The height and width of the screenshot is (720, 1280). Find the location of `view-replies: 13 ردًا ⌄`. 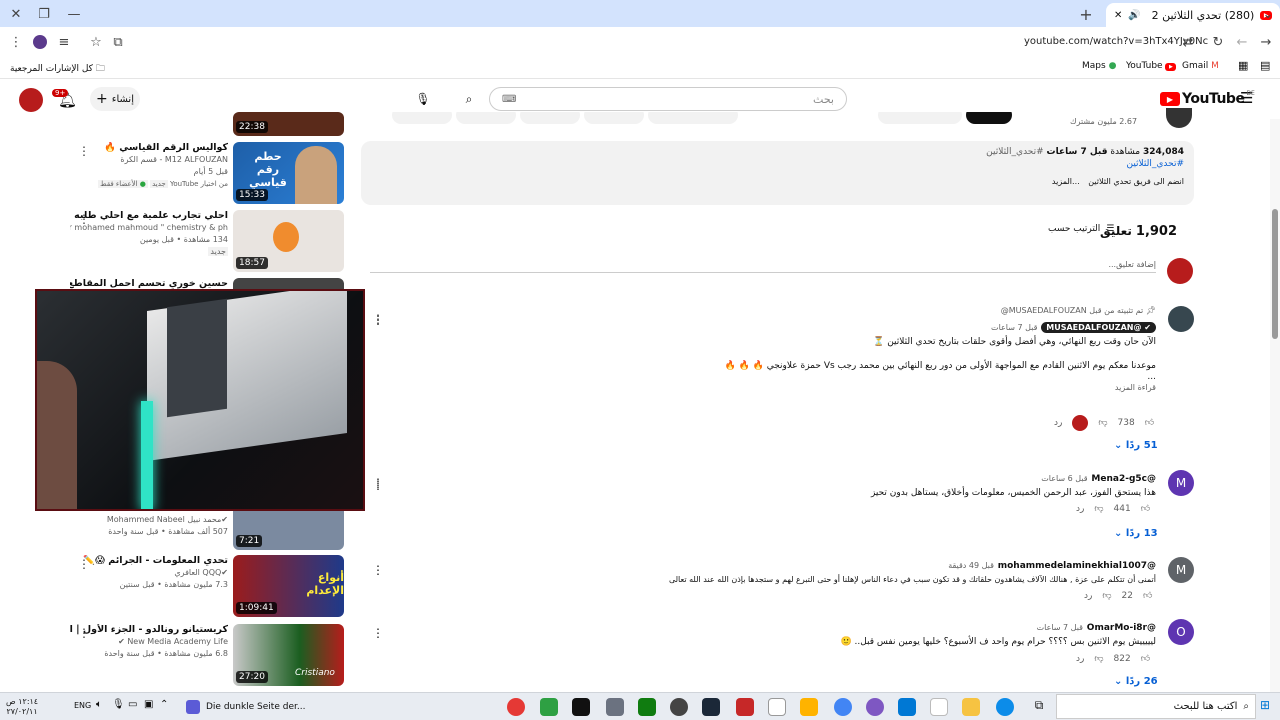

view-replies: 13 ردًا ⌄ is located at coordinates (1136, 533).